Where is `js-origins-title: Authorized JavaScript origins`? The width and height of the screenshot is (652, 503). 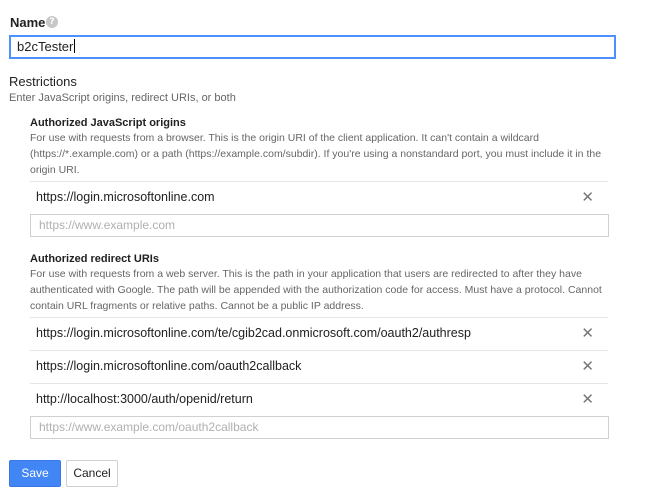
js-origins-title: Authorized JavaScript origins is located at coordinates (108, 123).